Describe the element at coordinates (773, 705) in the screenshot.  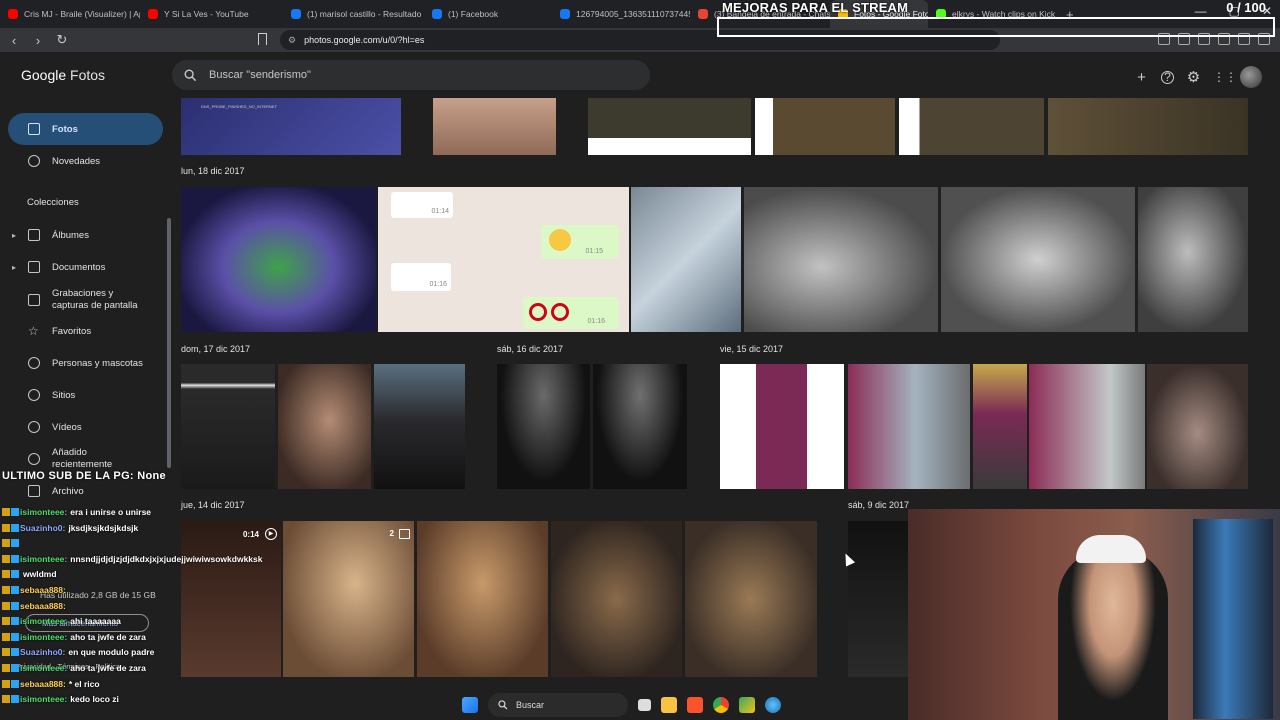
I see `globe-icon` at that location.